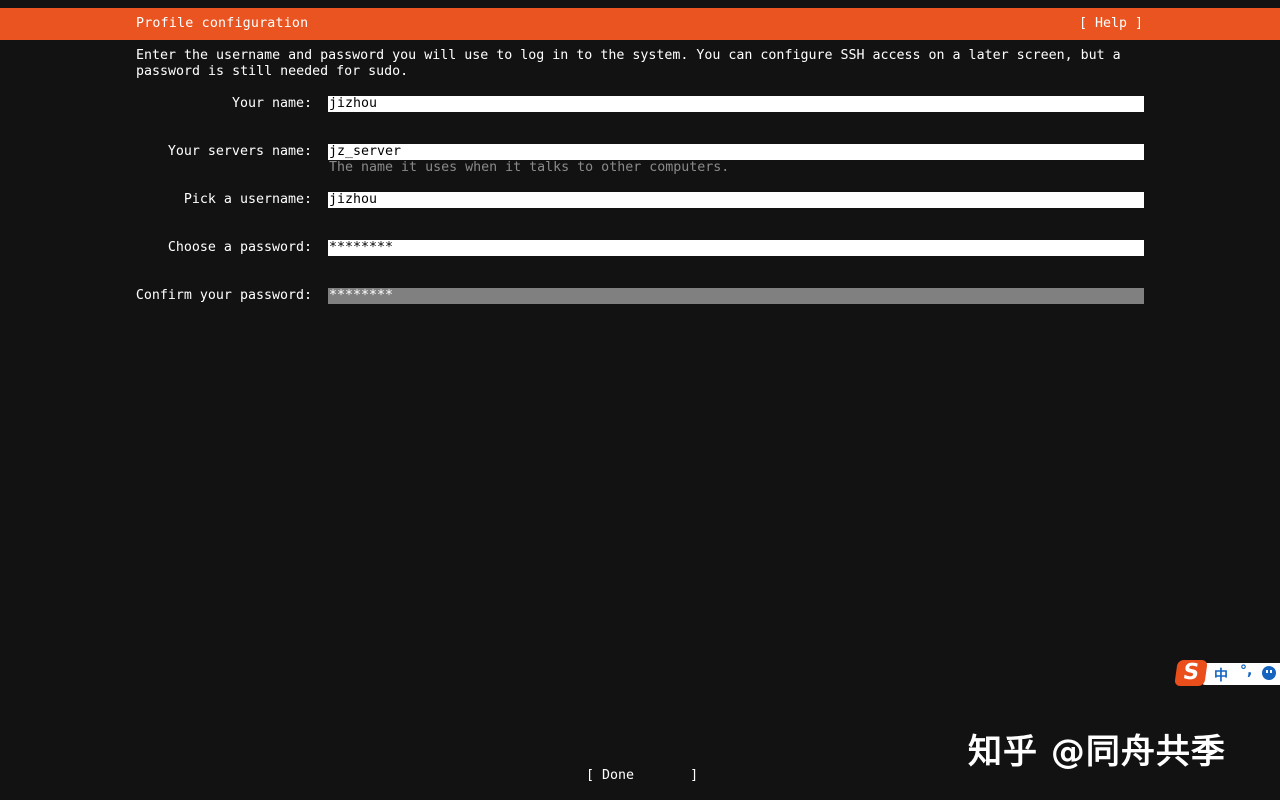 The width and height of the screenshot is (1280, 800). I want to click on password-label: Choose a password:, so click(239, 247).